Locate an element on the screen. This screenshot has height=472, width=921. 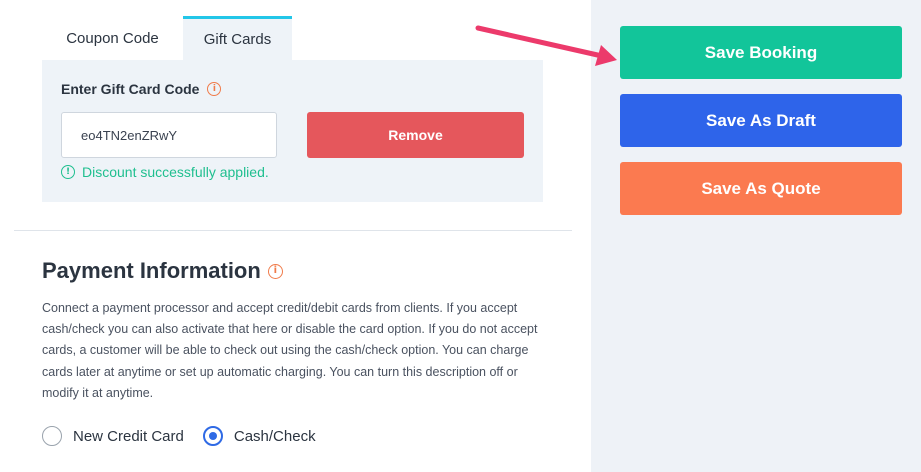
discount-tabs: Coupon Code Gift Cards is located at coordinates (167, 38).